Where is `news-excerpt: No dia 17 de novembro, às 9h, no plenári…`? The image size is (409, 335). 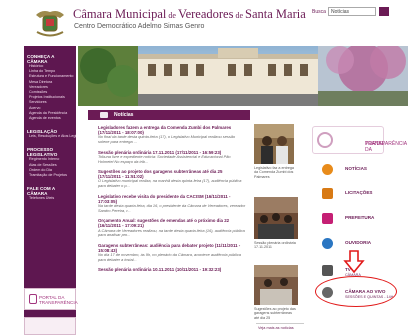
news-excerpt: No dia 17 de novembro, às 9h, no plenári… is located at coordinates (169, 257).